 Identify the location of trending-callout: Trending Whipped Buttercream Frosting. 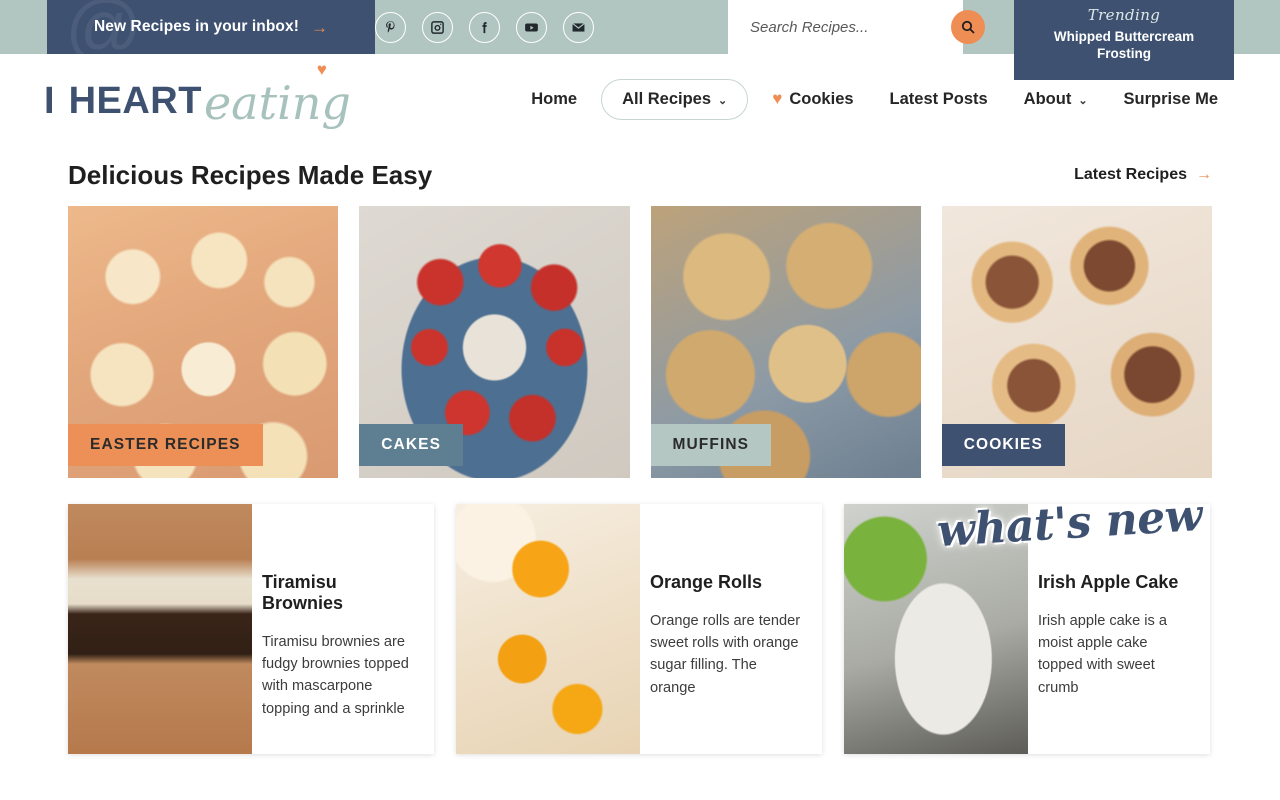
(1124, 40).